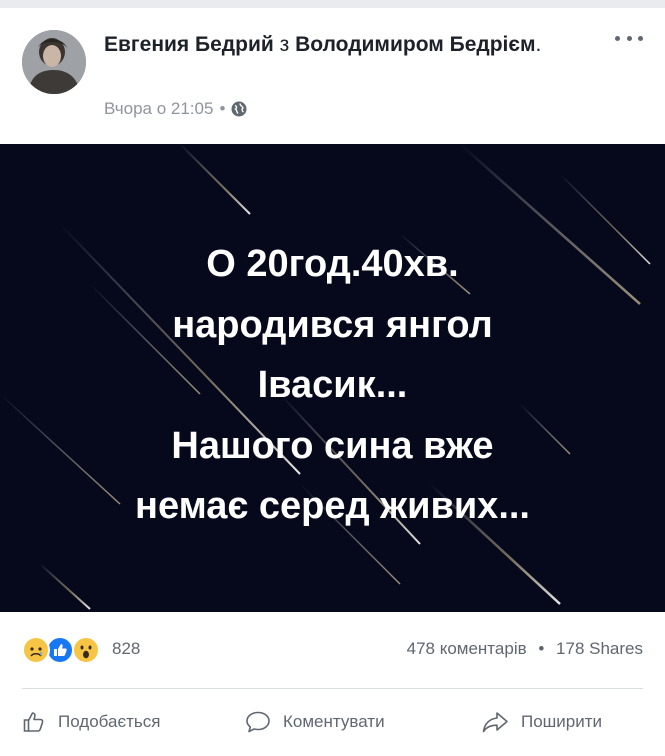  Describe the element at coordinates (239, 109) in the screenshot. I see `globe-icon` at that location.